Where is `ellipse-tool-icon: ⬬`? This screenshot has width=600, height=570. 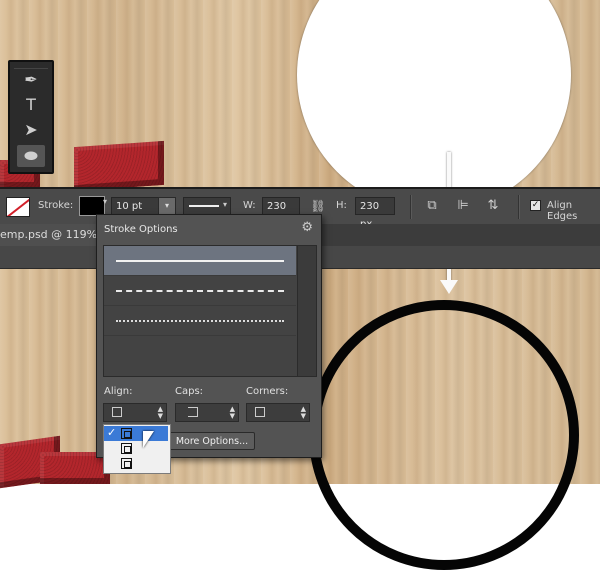
ellipse-tool-icon: ⬬ is located at coordinates (31, 156).